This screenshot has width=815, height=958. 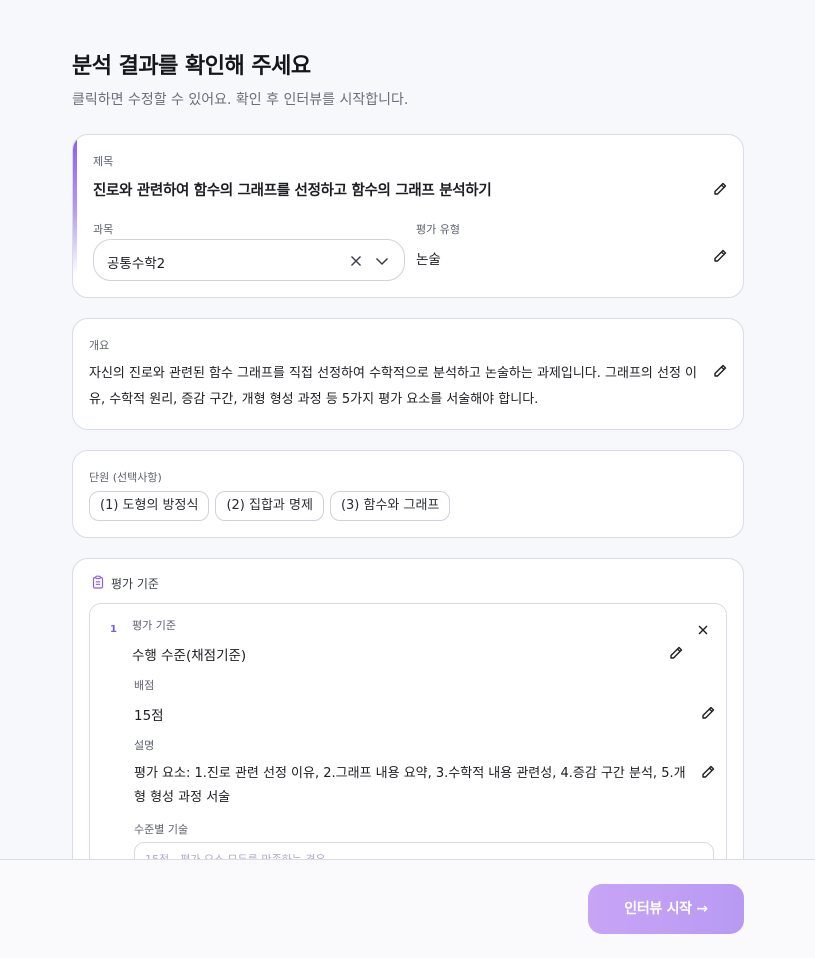 What do you see at coordinates (144, 685) in the screenshot?
I see `score-label: 배점` at bounding box center [144, 685].